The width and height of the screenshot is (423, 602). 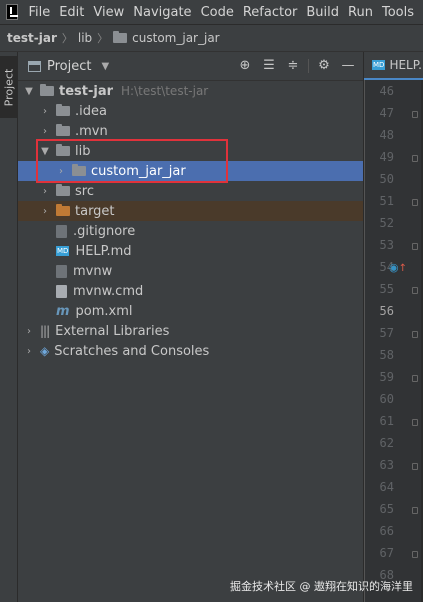 What do you see at coordinates (245, 66) in the screenshot?
I see `crosshair-icon: ⊕` at bounding box center [245, 66].